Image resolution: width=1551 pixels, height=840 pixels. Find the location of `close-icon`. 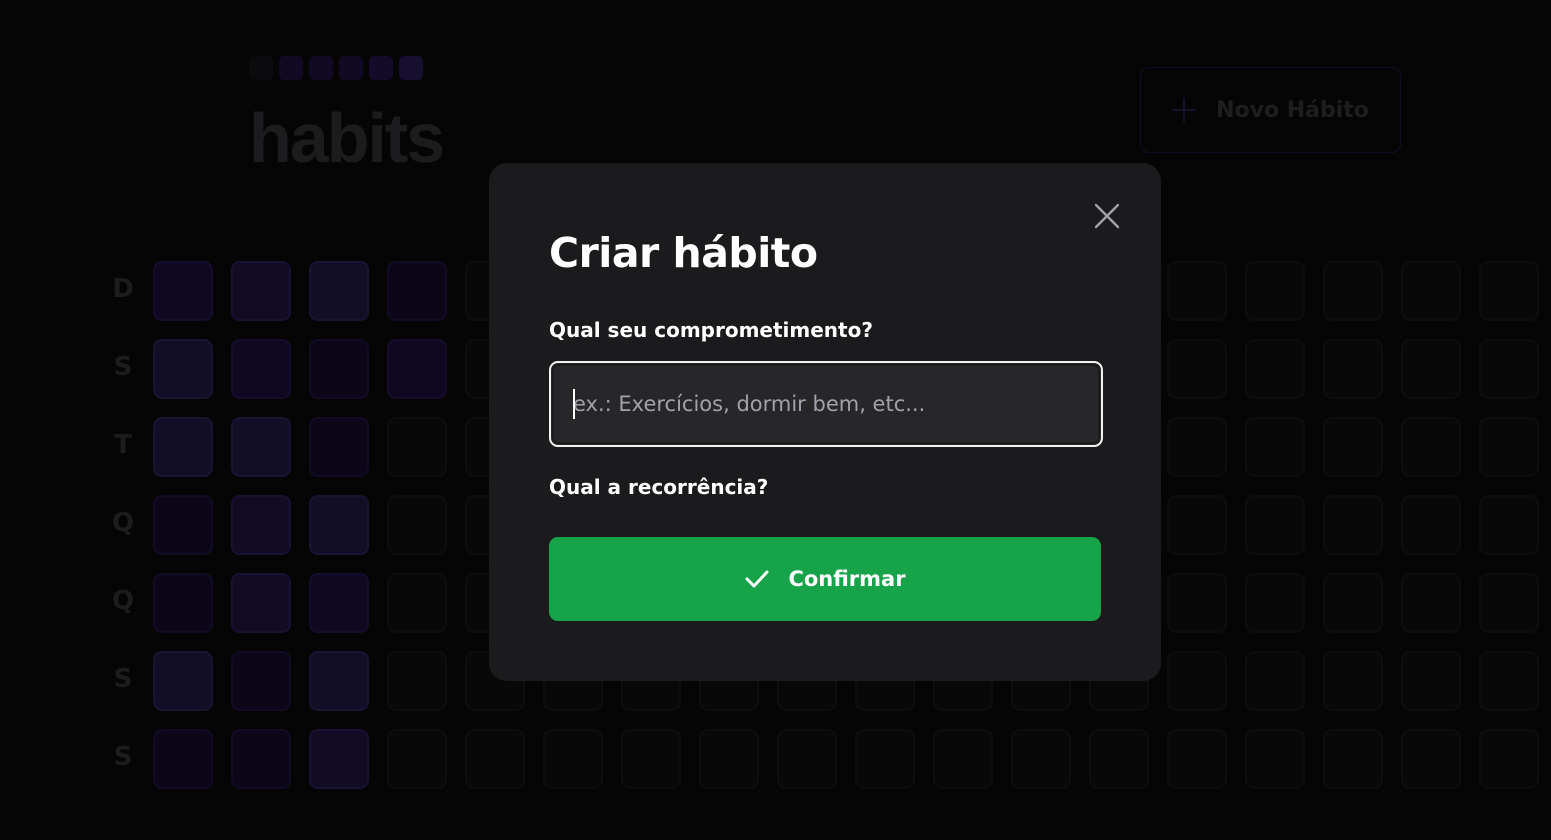

close-icon is located at coordinates (1107, 216).